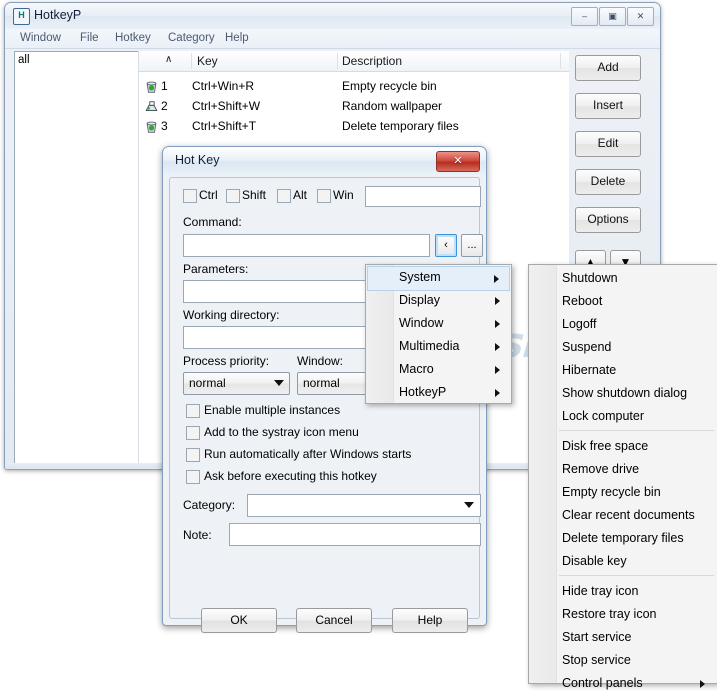 The width and height of the screenshot is (717, 695). I want to click on menu-item-suspend: Suspend, so click(623, 347).